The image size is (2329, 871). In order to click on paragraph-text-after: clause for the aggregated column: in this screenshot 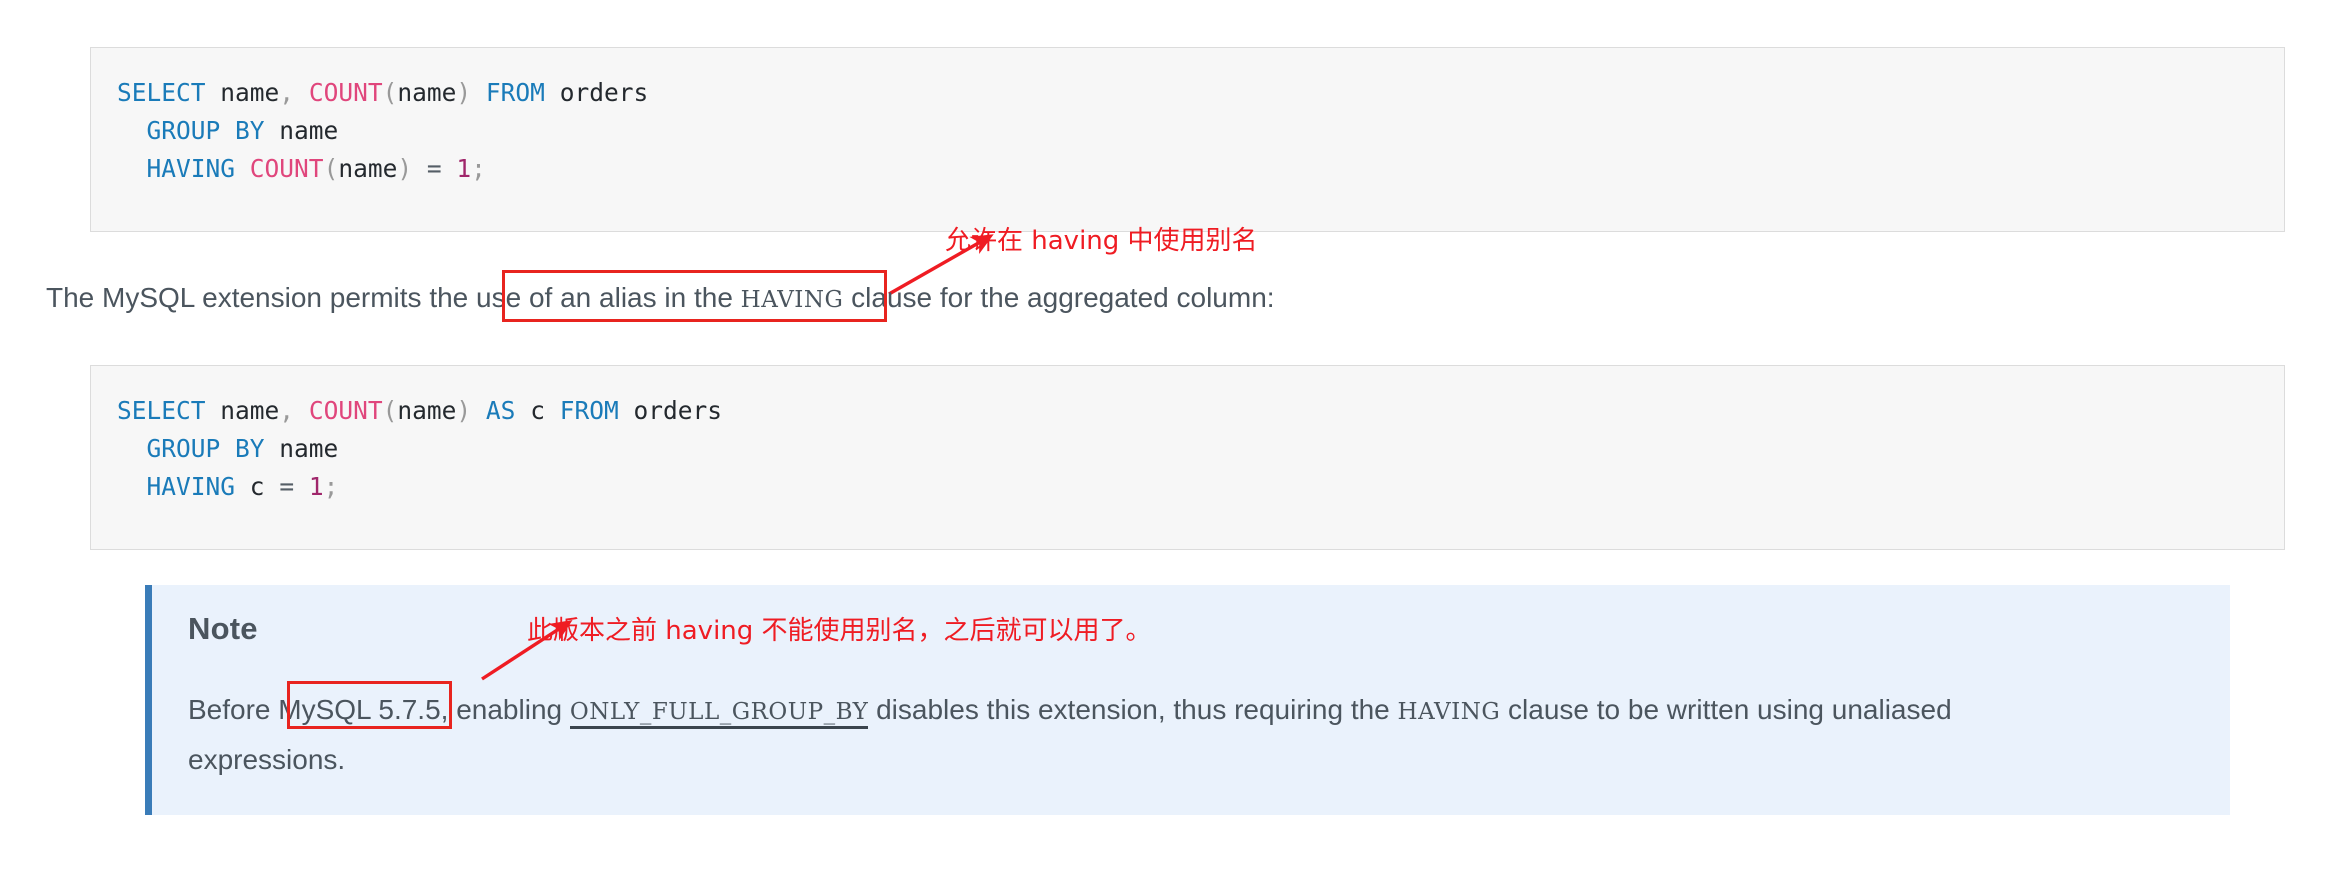, I will do `click(1059, 297)`.